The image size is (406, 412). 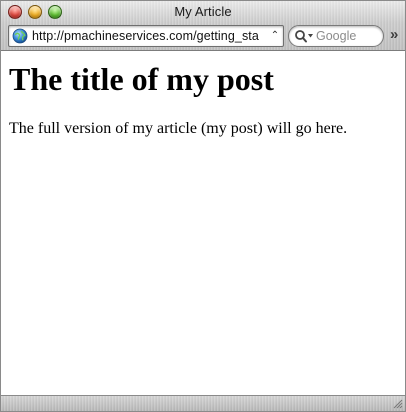 I want to click on post-title: The title of my post, so click(x=141, y=79).